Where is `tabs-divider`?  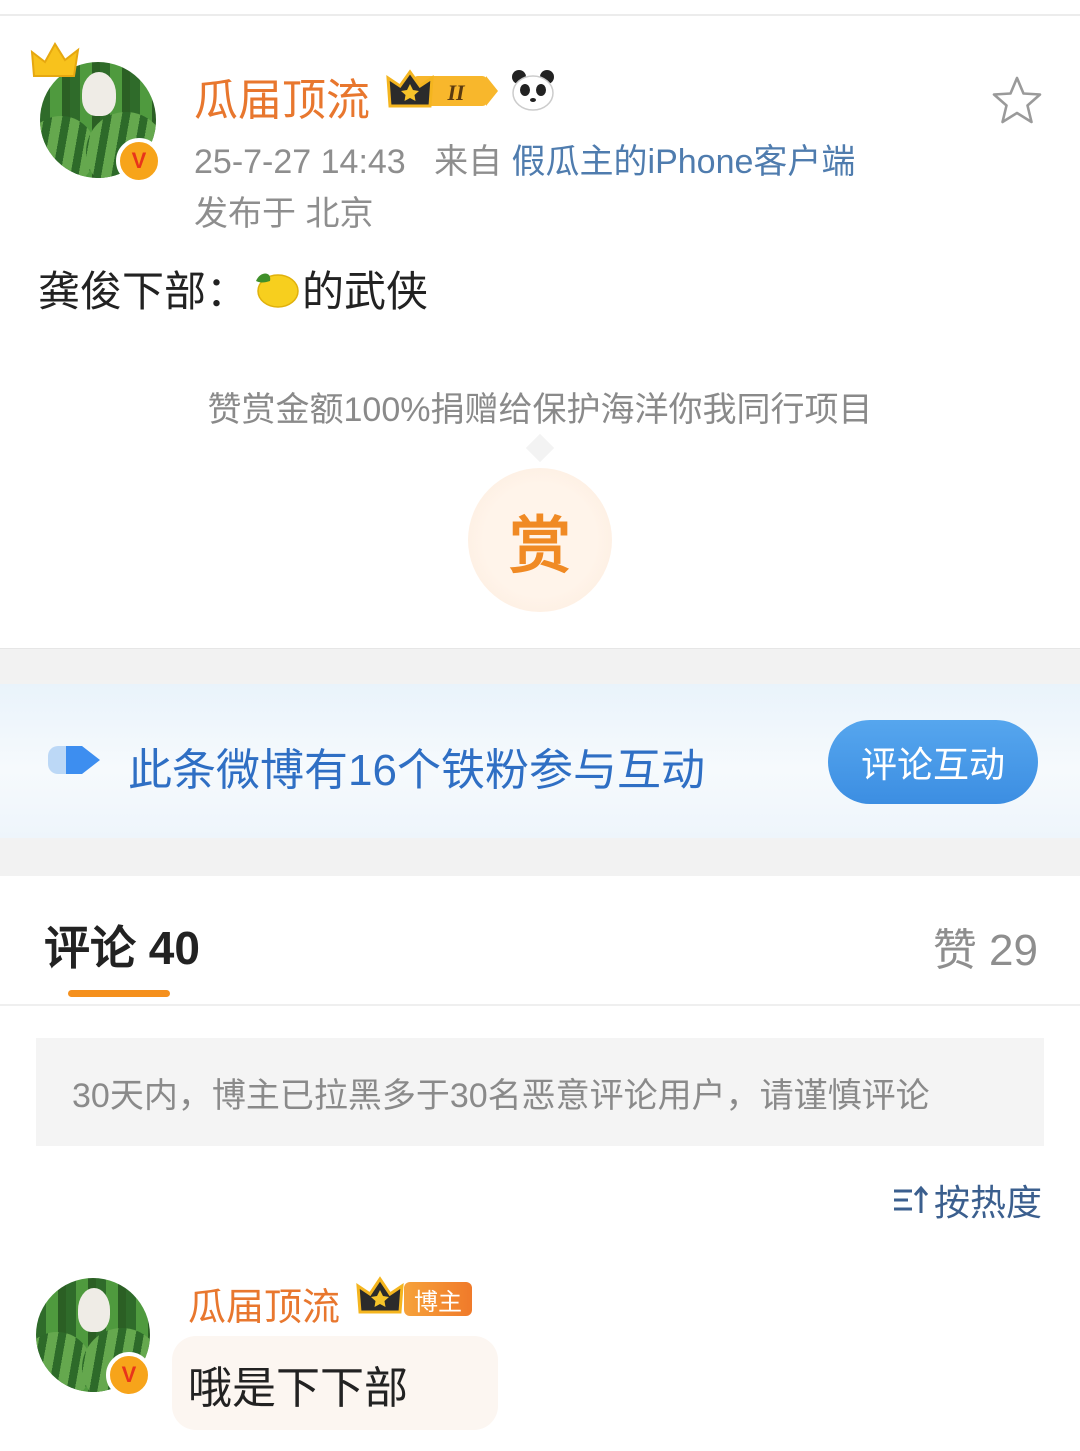
tabs-divider is located at coordinates (540, 1005).